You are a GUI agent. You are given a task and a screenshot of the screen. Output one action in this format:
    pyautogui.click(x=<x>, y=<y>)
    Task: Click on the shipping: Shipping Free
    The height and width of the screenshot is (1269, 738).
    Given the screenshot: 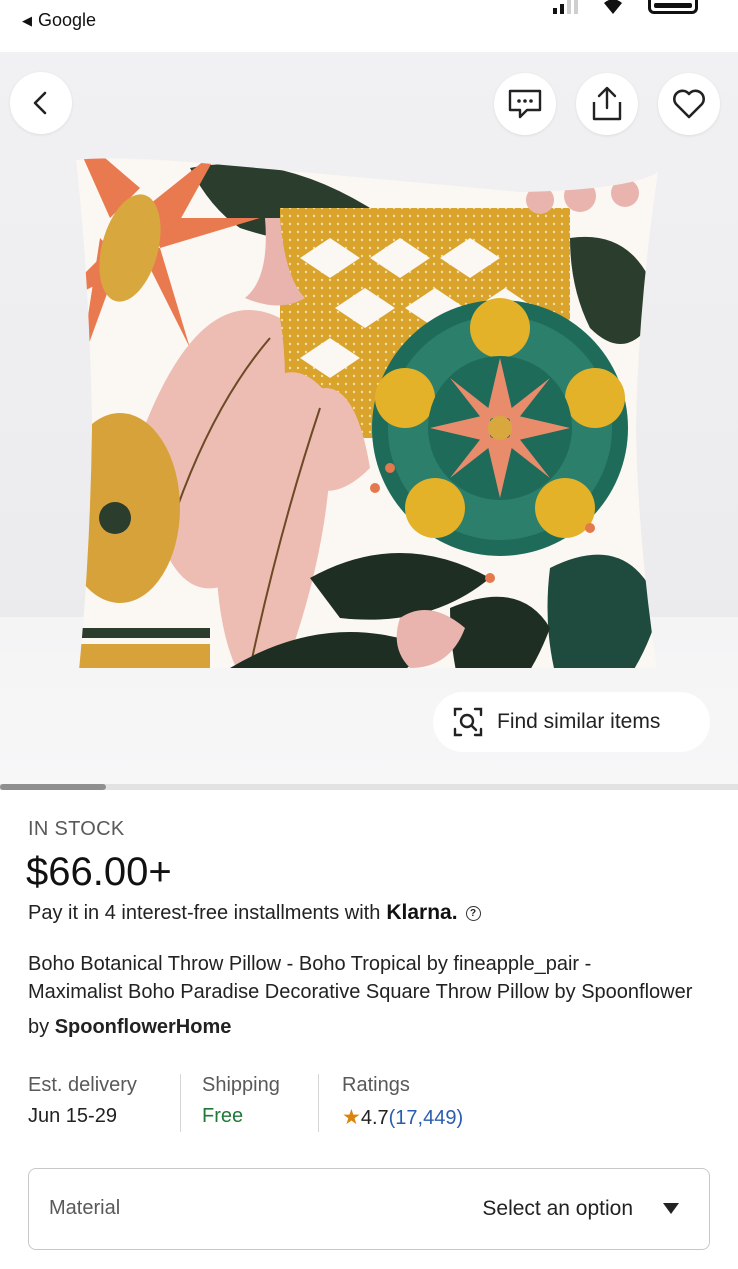 What is the action you would take?
    pyautogui.click(x=241, y=1101)
    